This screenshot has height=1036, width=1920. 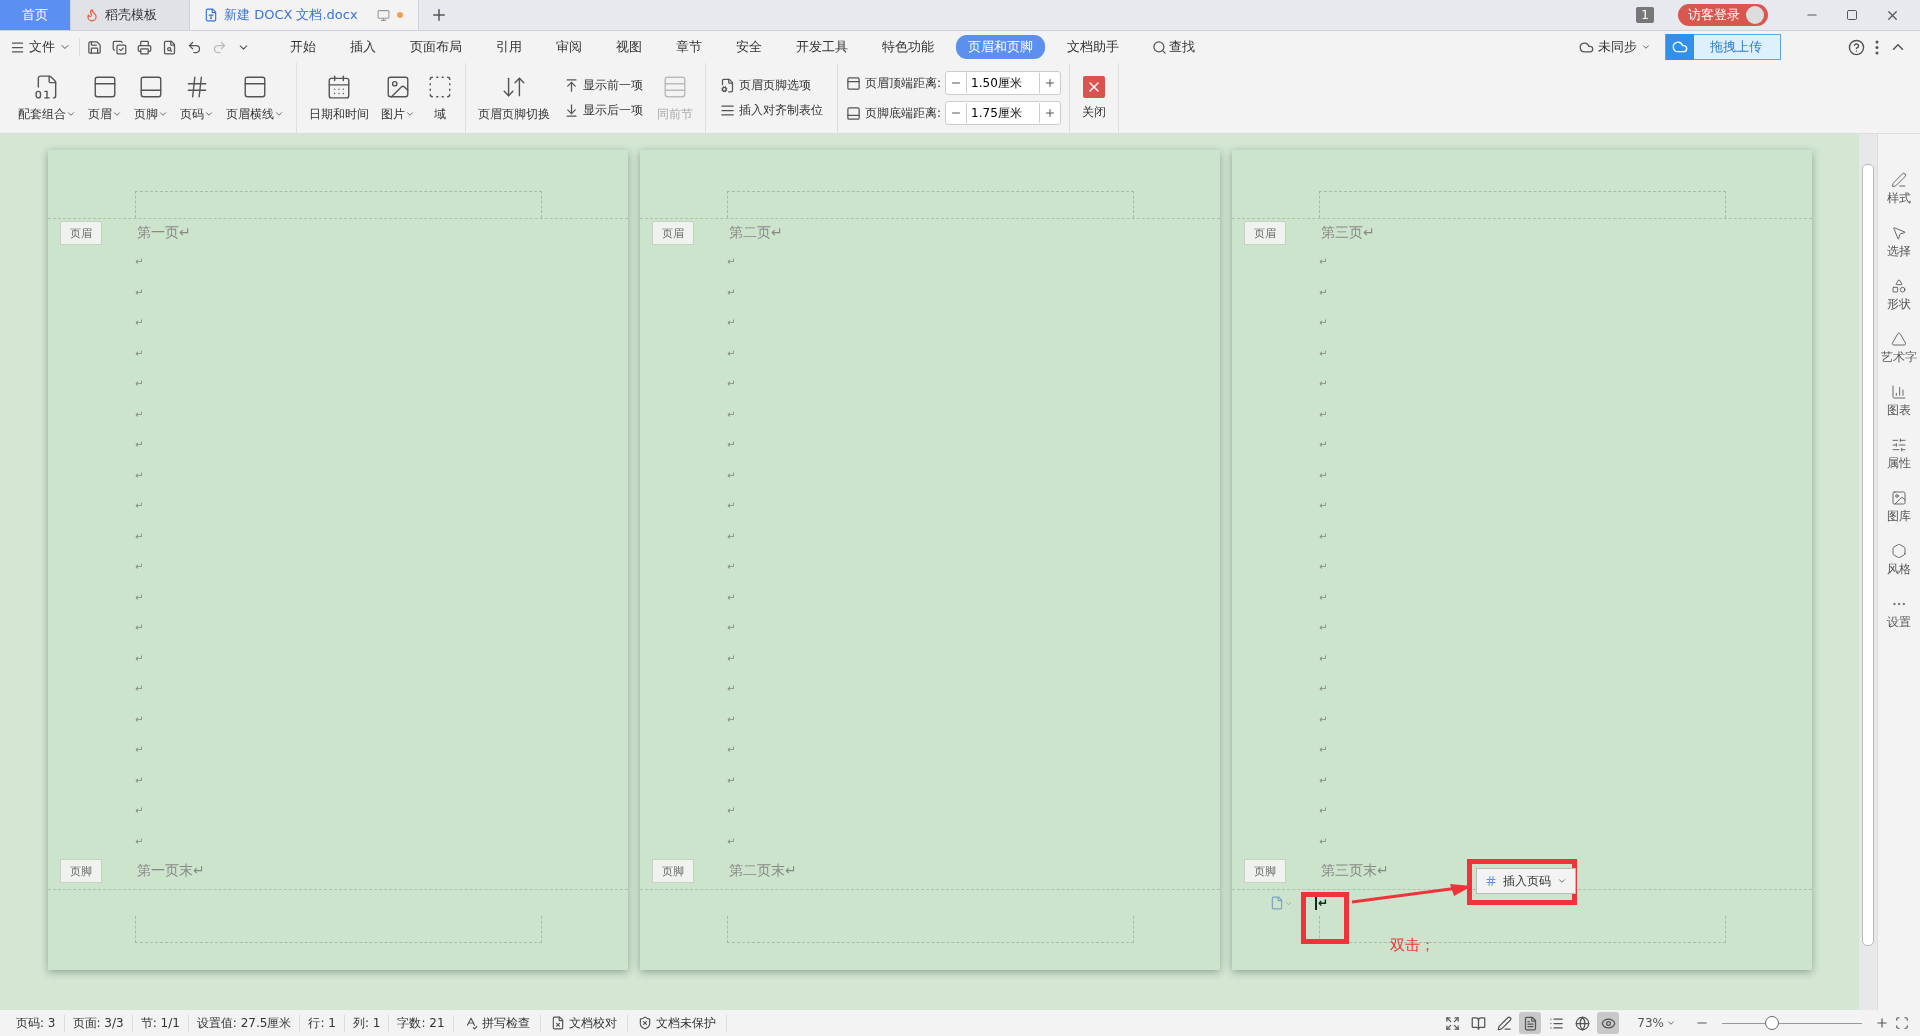 What do you see at coordinates (339, 98) in the screenshot?
I see `ribbon-button: 日期和时间` at bounding box center [339, 98].